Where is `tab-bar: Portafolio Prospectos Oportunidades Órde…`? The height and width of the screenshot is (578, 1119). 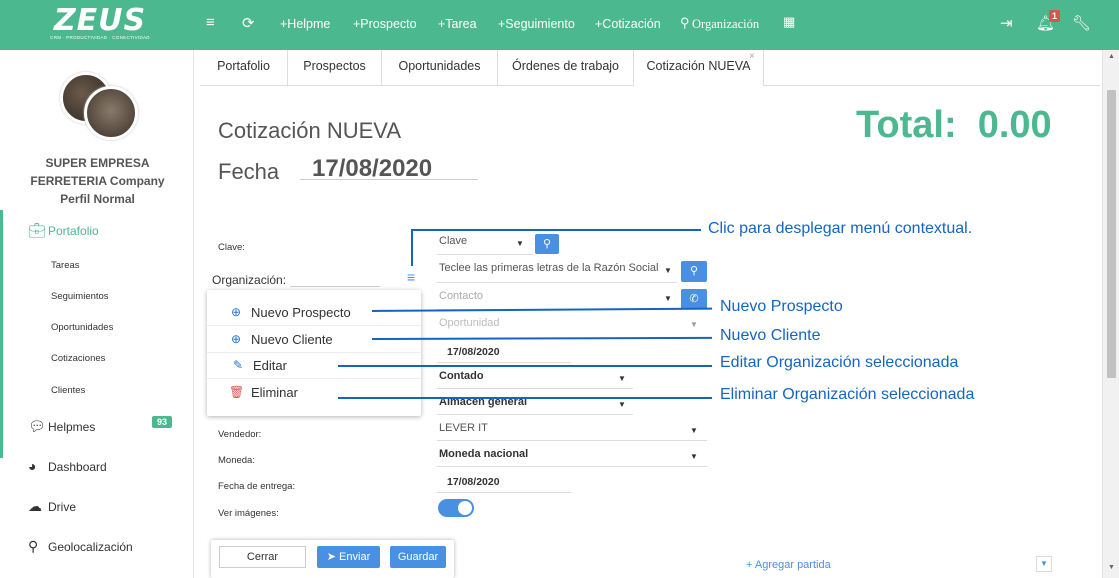
tab-bar: Portafolio Prospectos Oportunidades Órde… is located at coordinates (650, 68).